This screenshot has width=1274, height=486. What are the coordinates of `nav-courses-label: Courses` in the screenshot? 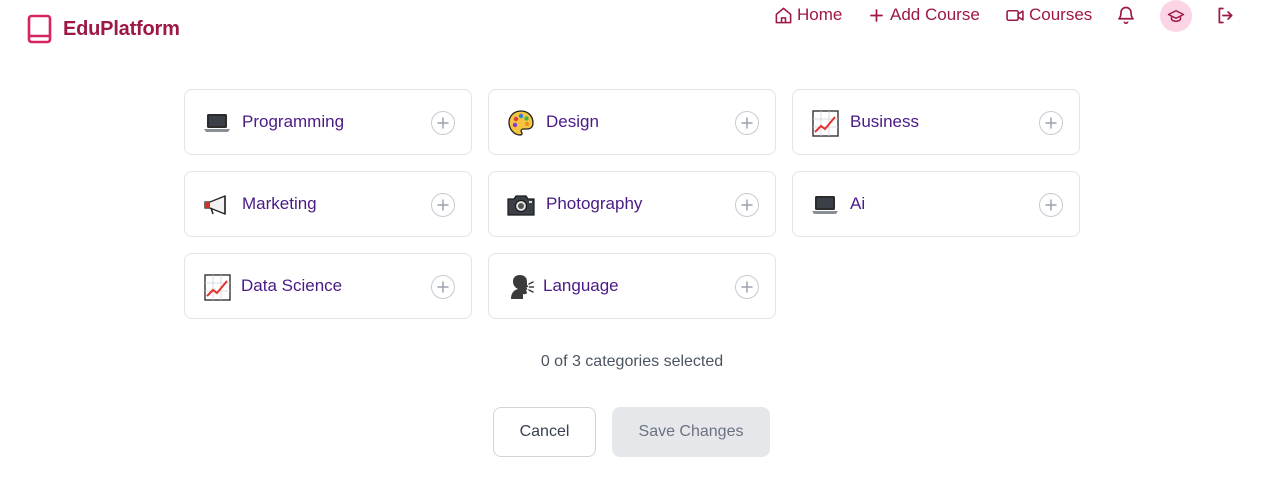 It's located at (1061, 14).